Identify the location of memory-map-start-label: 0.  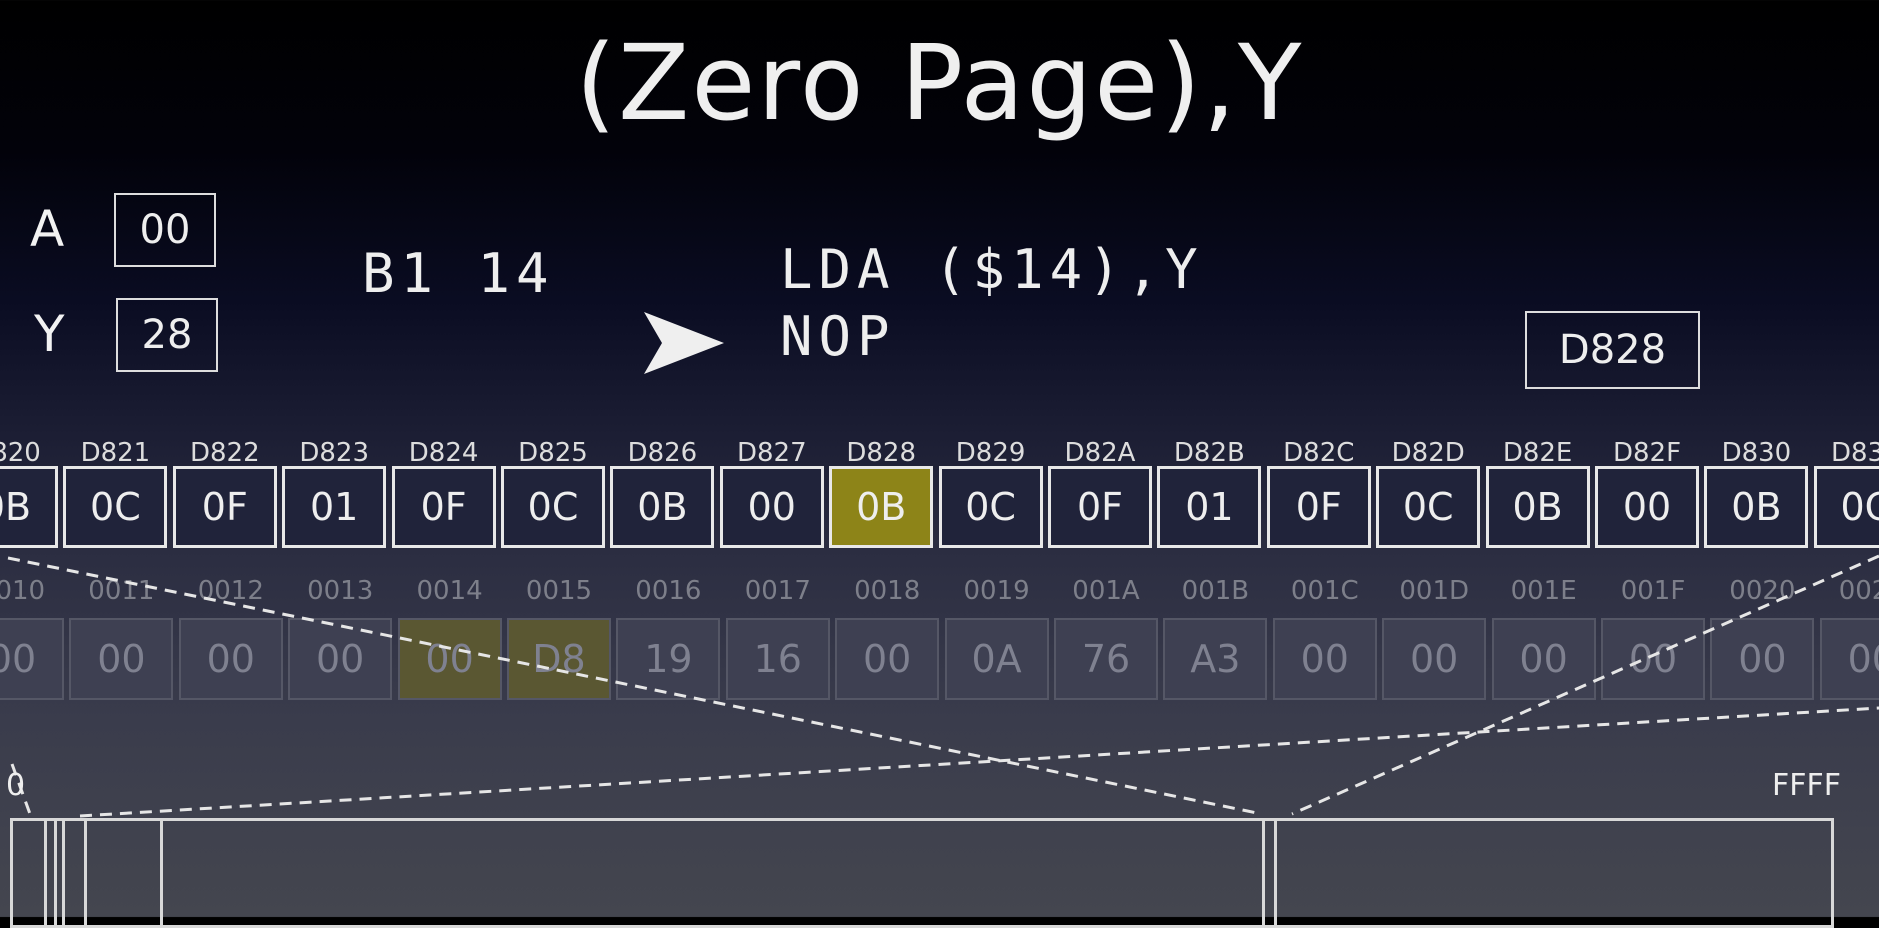
(16, 785).